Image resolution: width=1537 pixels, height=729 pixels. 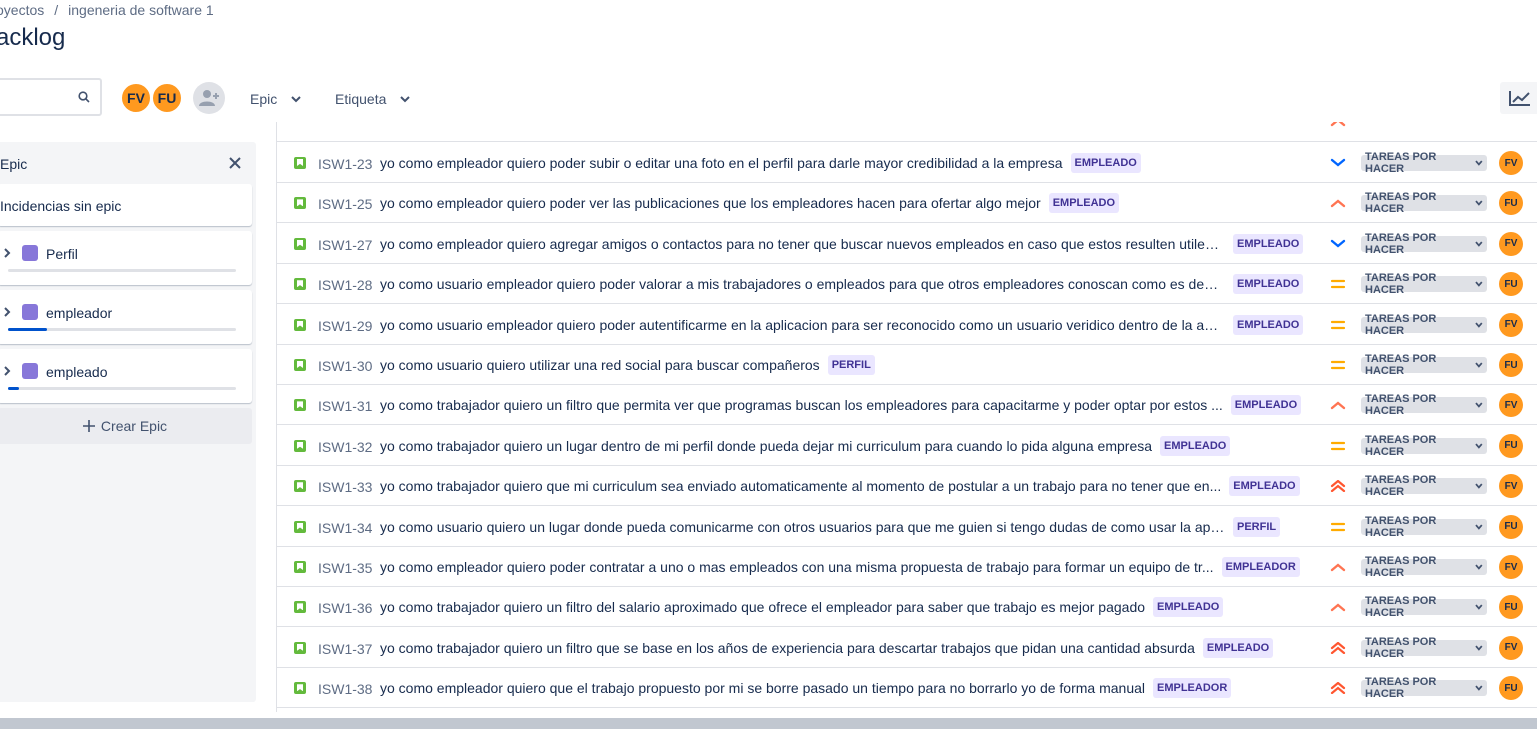 I want to click on epic-item-empleado: empleado, so click(x=126, y=376).